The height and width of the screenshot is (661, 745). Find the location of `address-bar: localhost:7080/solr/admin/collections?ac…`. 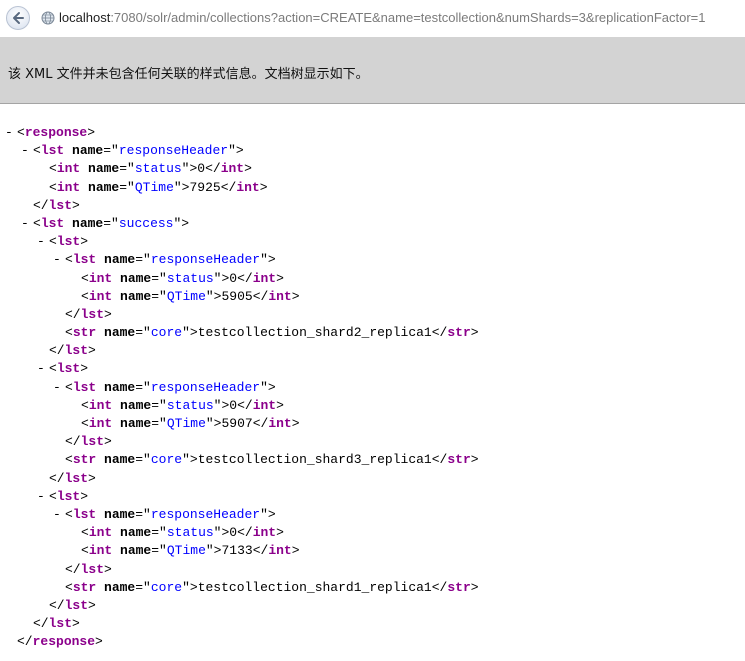

address-bar: localhost:7080/solr/admin/collections?ac… is located at coordinates (372, 18).